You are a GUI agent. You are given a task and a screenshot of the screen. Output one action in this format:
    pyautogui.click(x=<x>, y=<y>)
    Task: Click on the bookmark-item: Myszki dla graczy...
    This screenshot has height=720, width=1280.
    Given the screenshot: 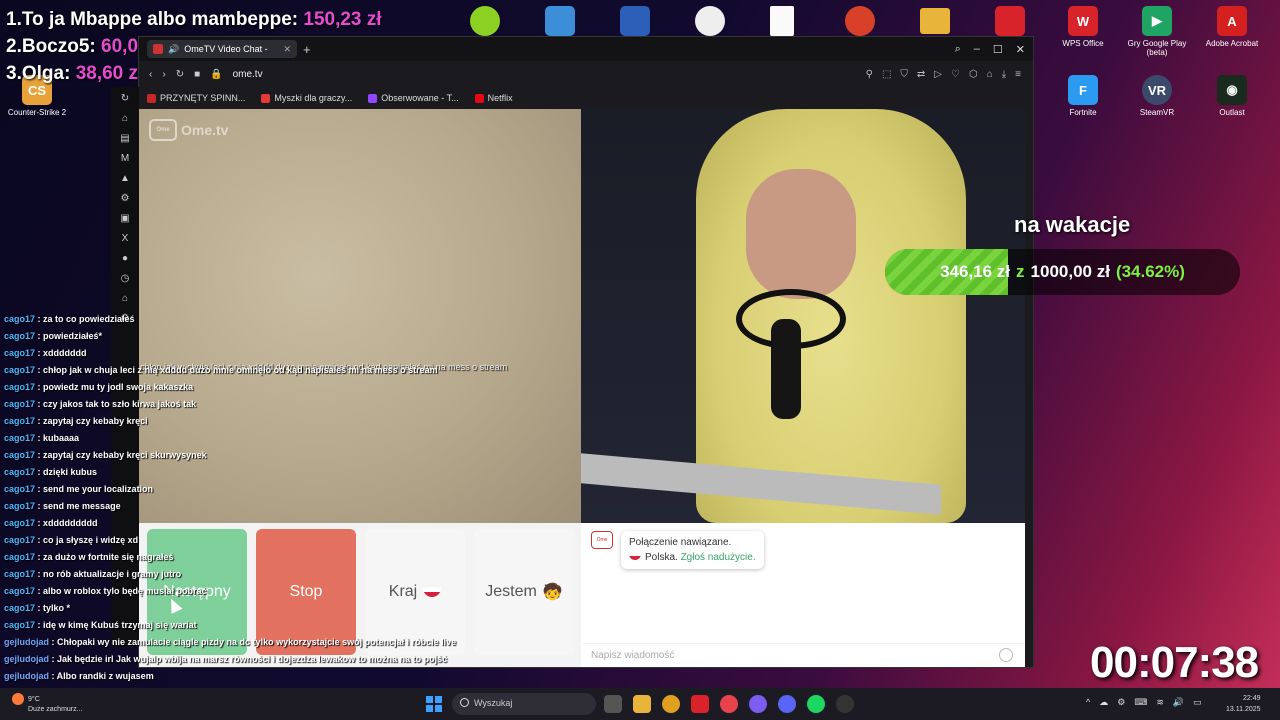 What is the action you would take?
    pyautogui.click(x=306, y=98)
    